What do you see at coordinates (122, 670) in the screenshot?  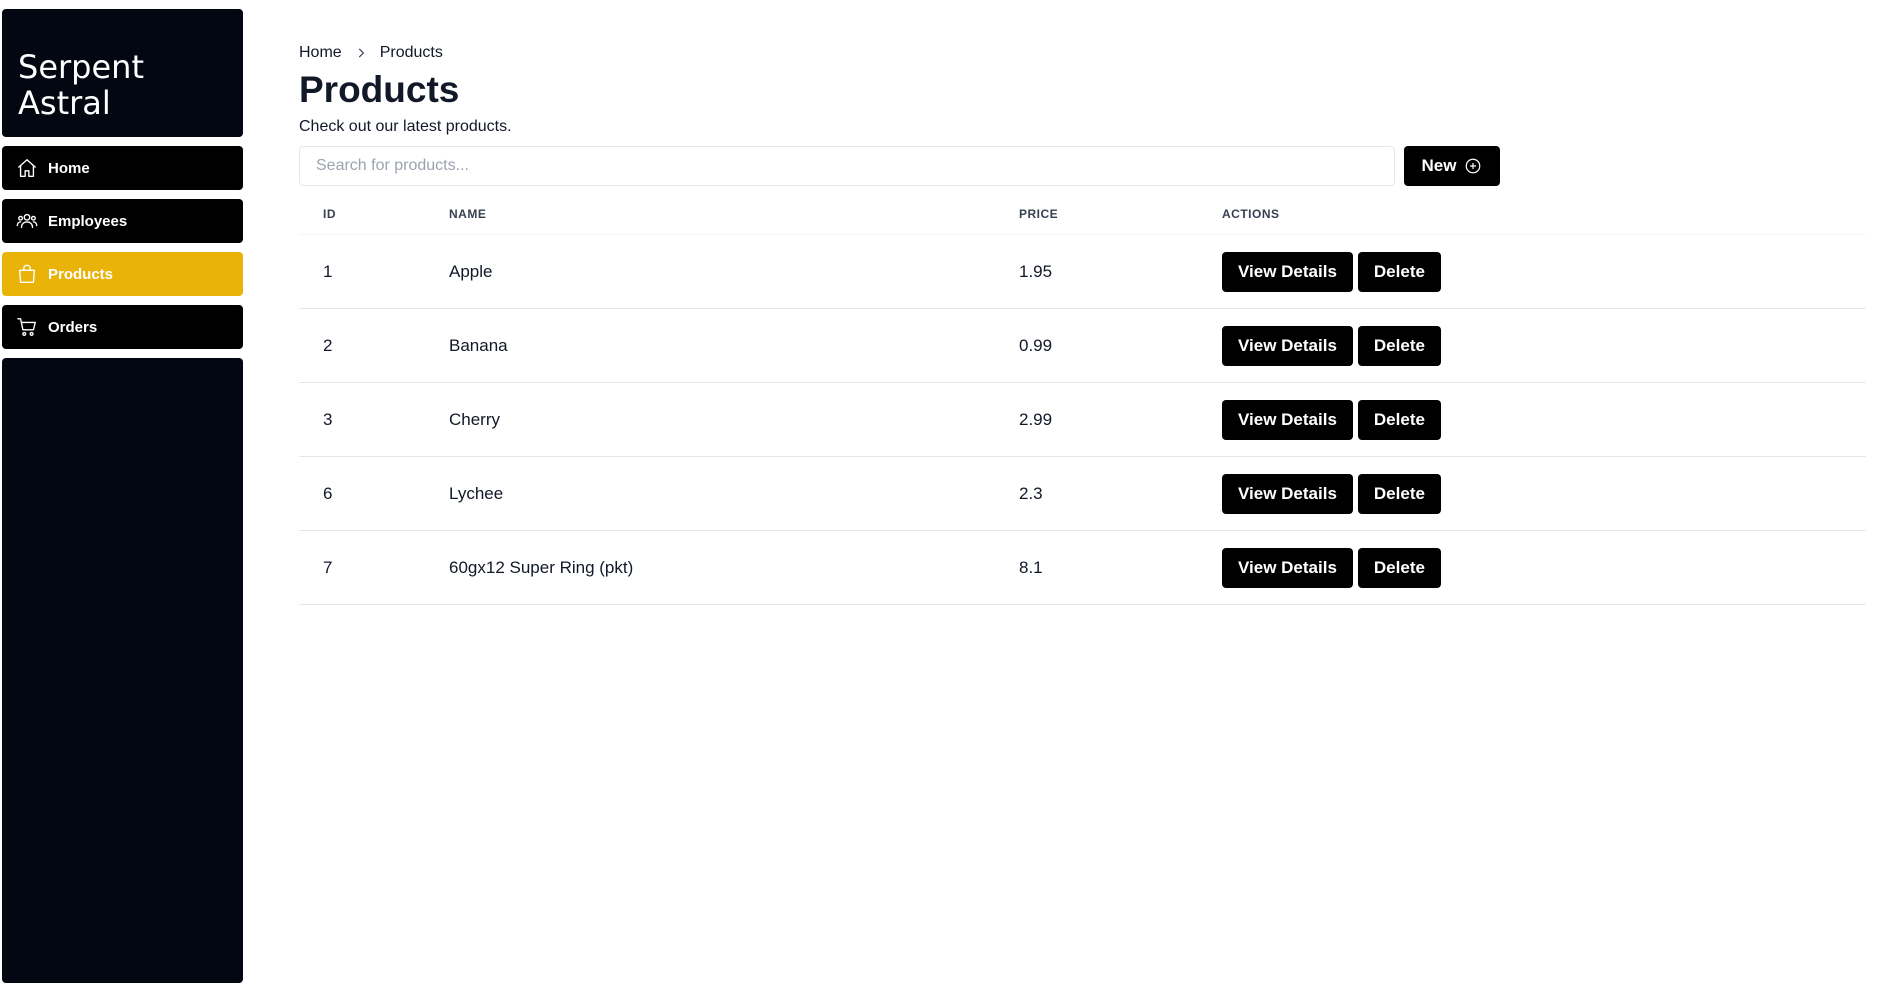 I see `sidebar-panel` at bounding box center [122, 670].